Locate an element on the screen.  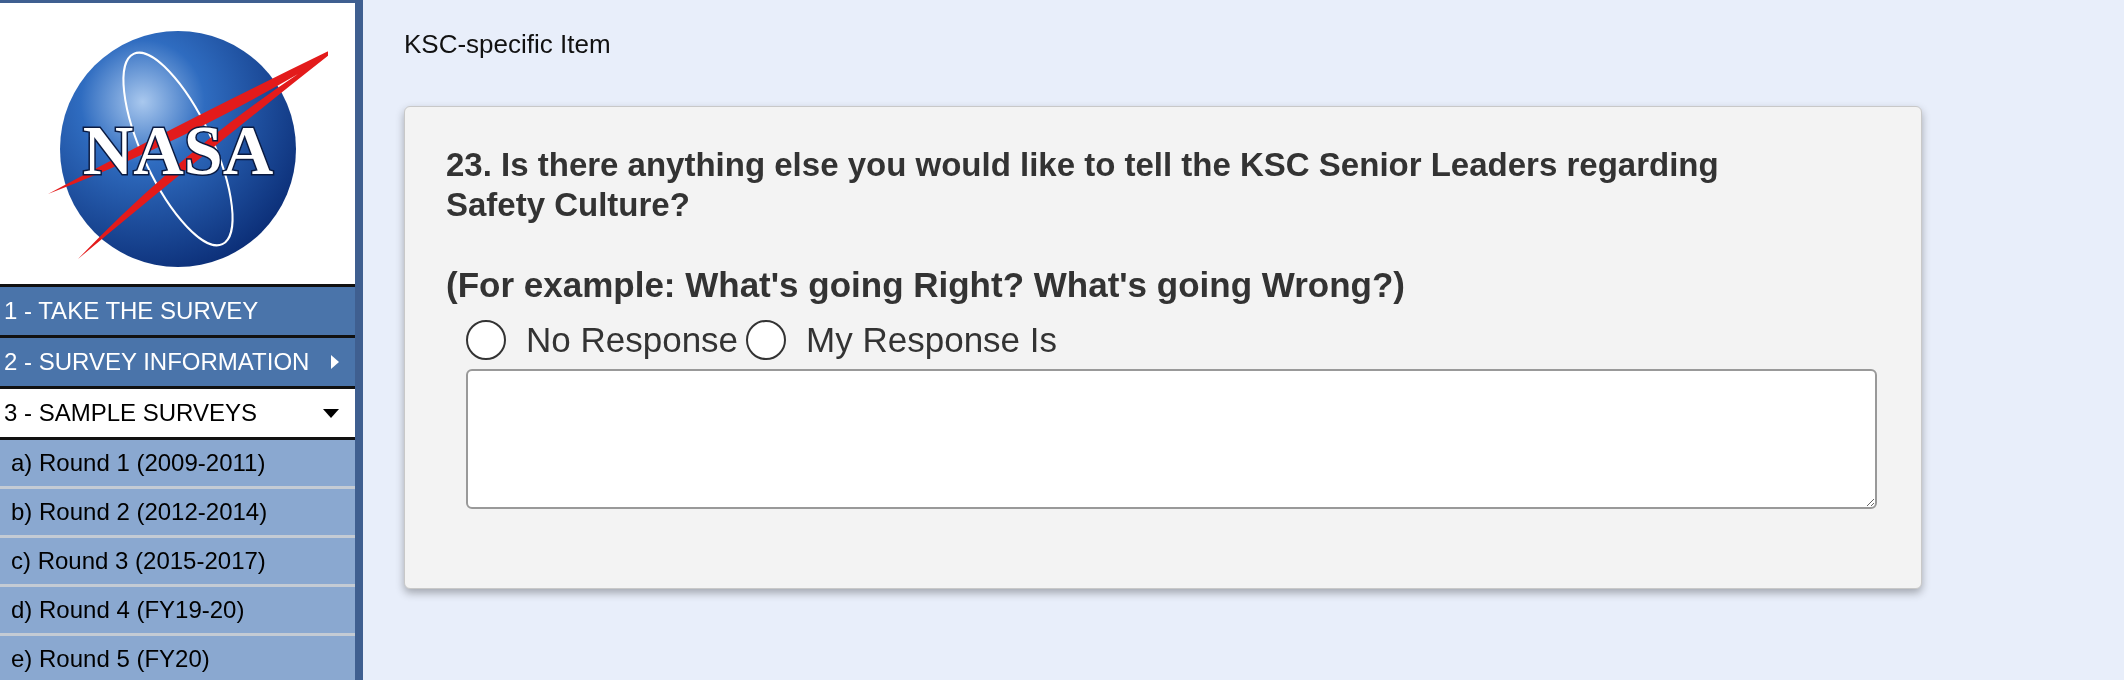
question-example: (For example: What's going Right? What's going Wrong?) is located at coordinates (925, 285).